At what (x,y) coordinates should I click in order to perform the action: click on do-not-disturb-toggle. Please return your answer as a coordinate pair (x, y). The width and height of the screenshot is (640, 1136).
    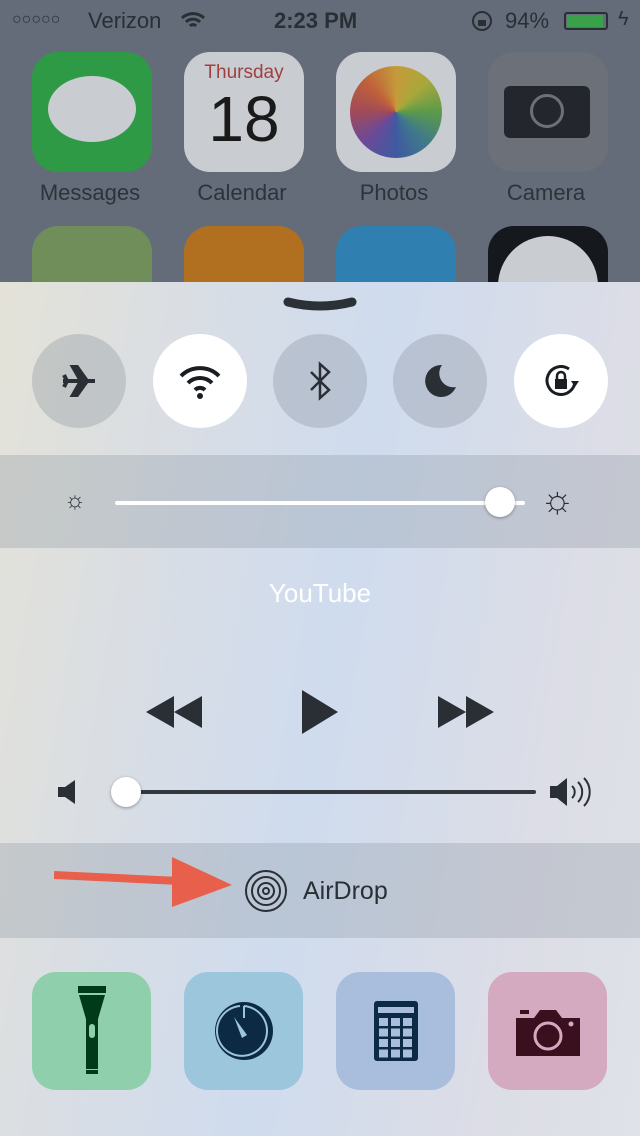
    Looking at the image, I should click on (440, 381).